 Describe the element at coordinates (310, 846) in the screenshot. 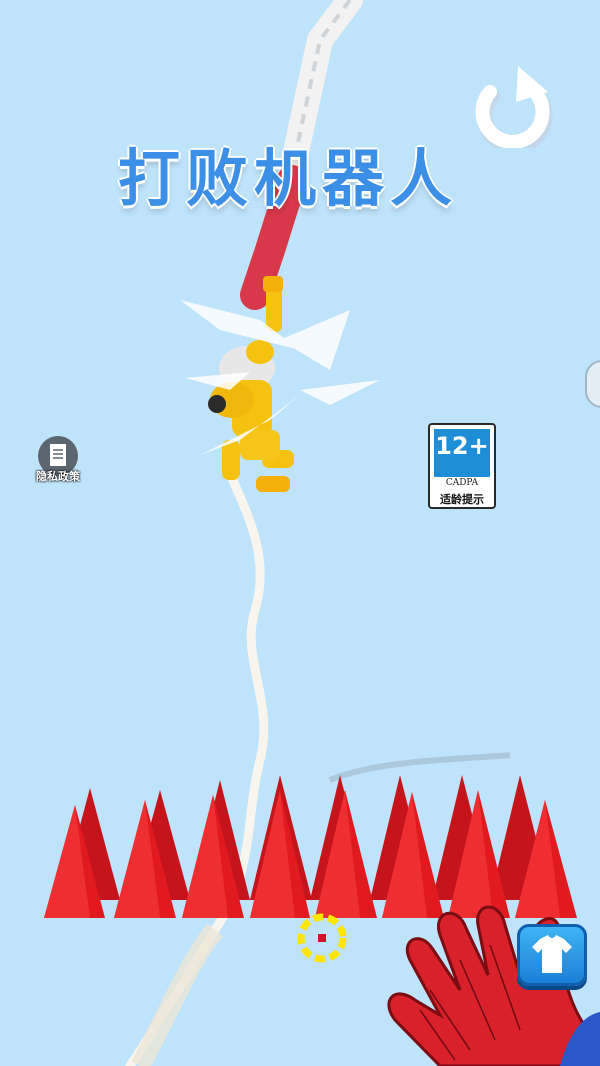

I see `spike-field` at that location.